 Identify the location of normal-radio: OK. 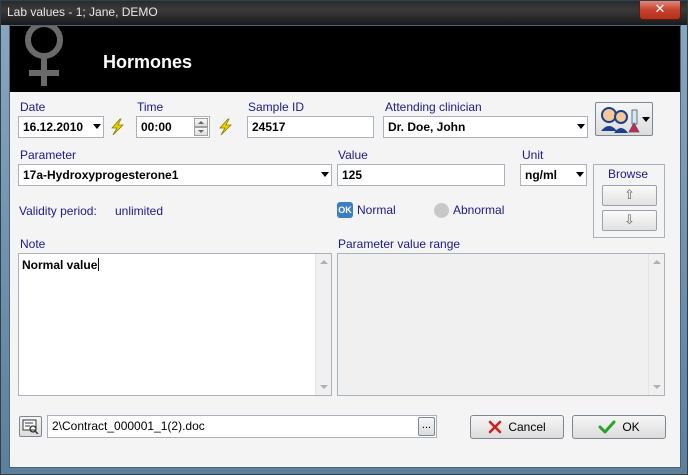
(345, 210).